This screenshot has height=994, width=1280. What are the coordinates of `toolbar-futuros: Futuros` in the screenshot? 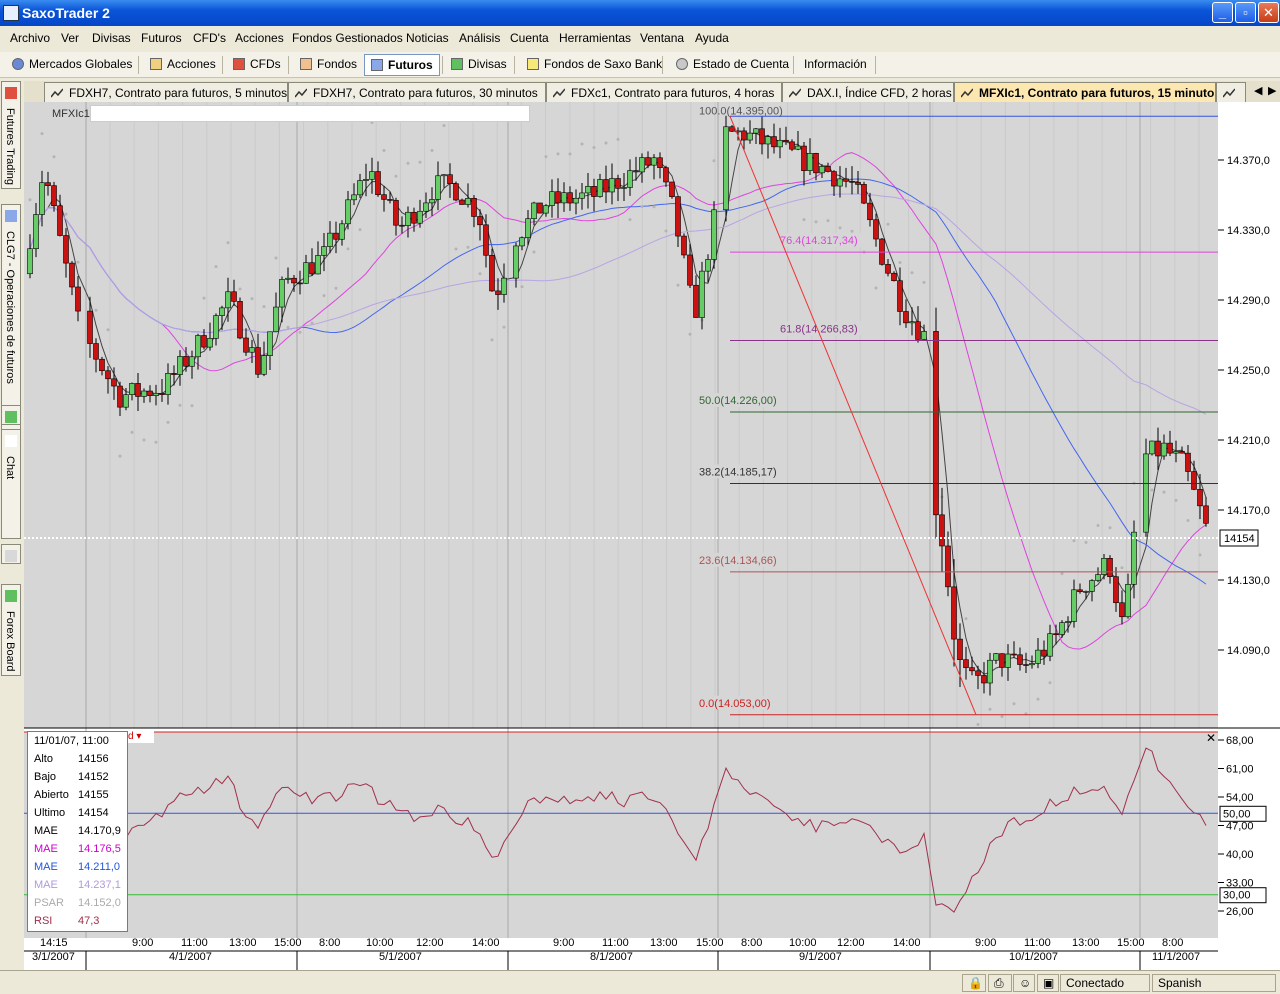 It's located at (402, 65).